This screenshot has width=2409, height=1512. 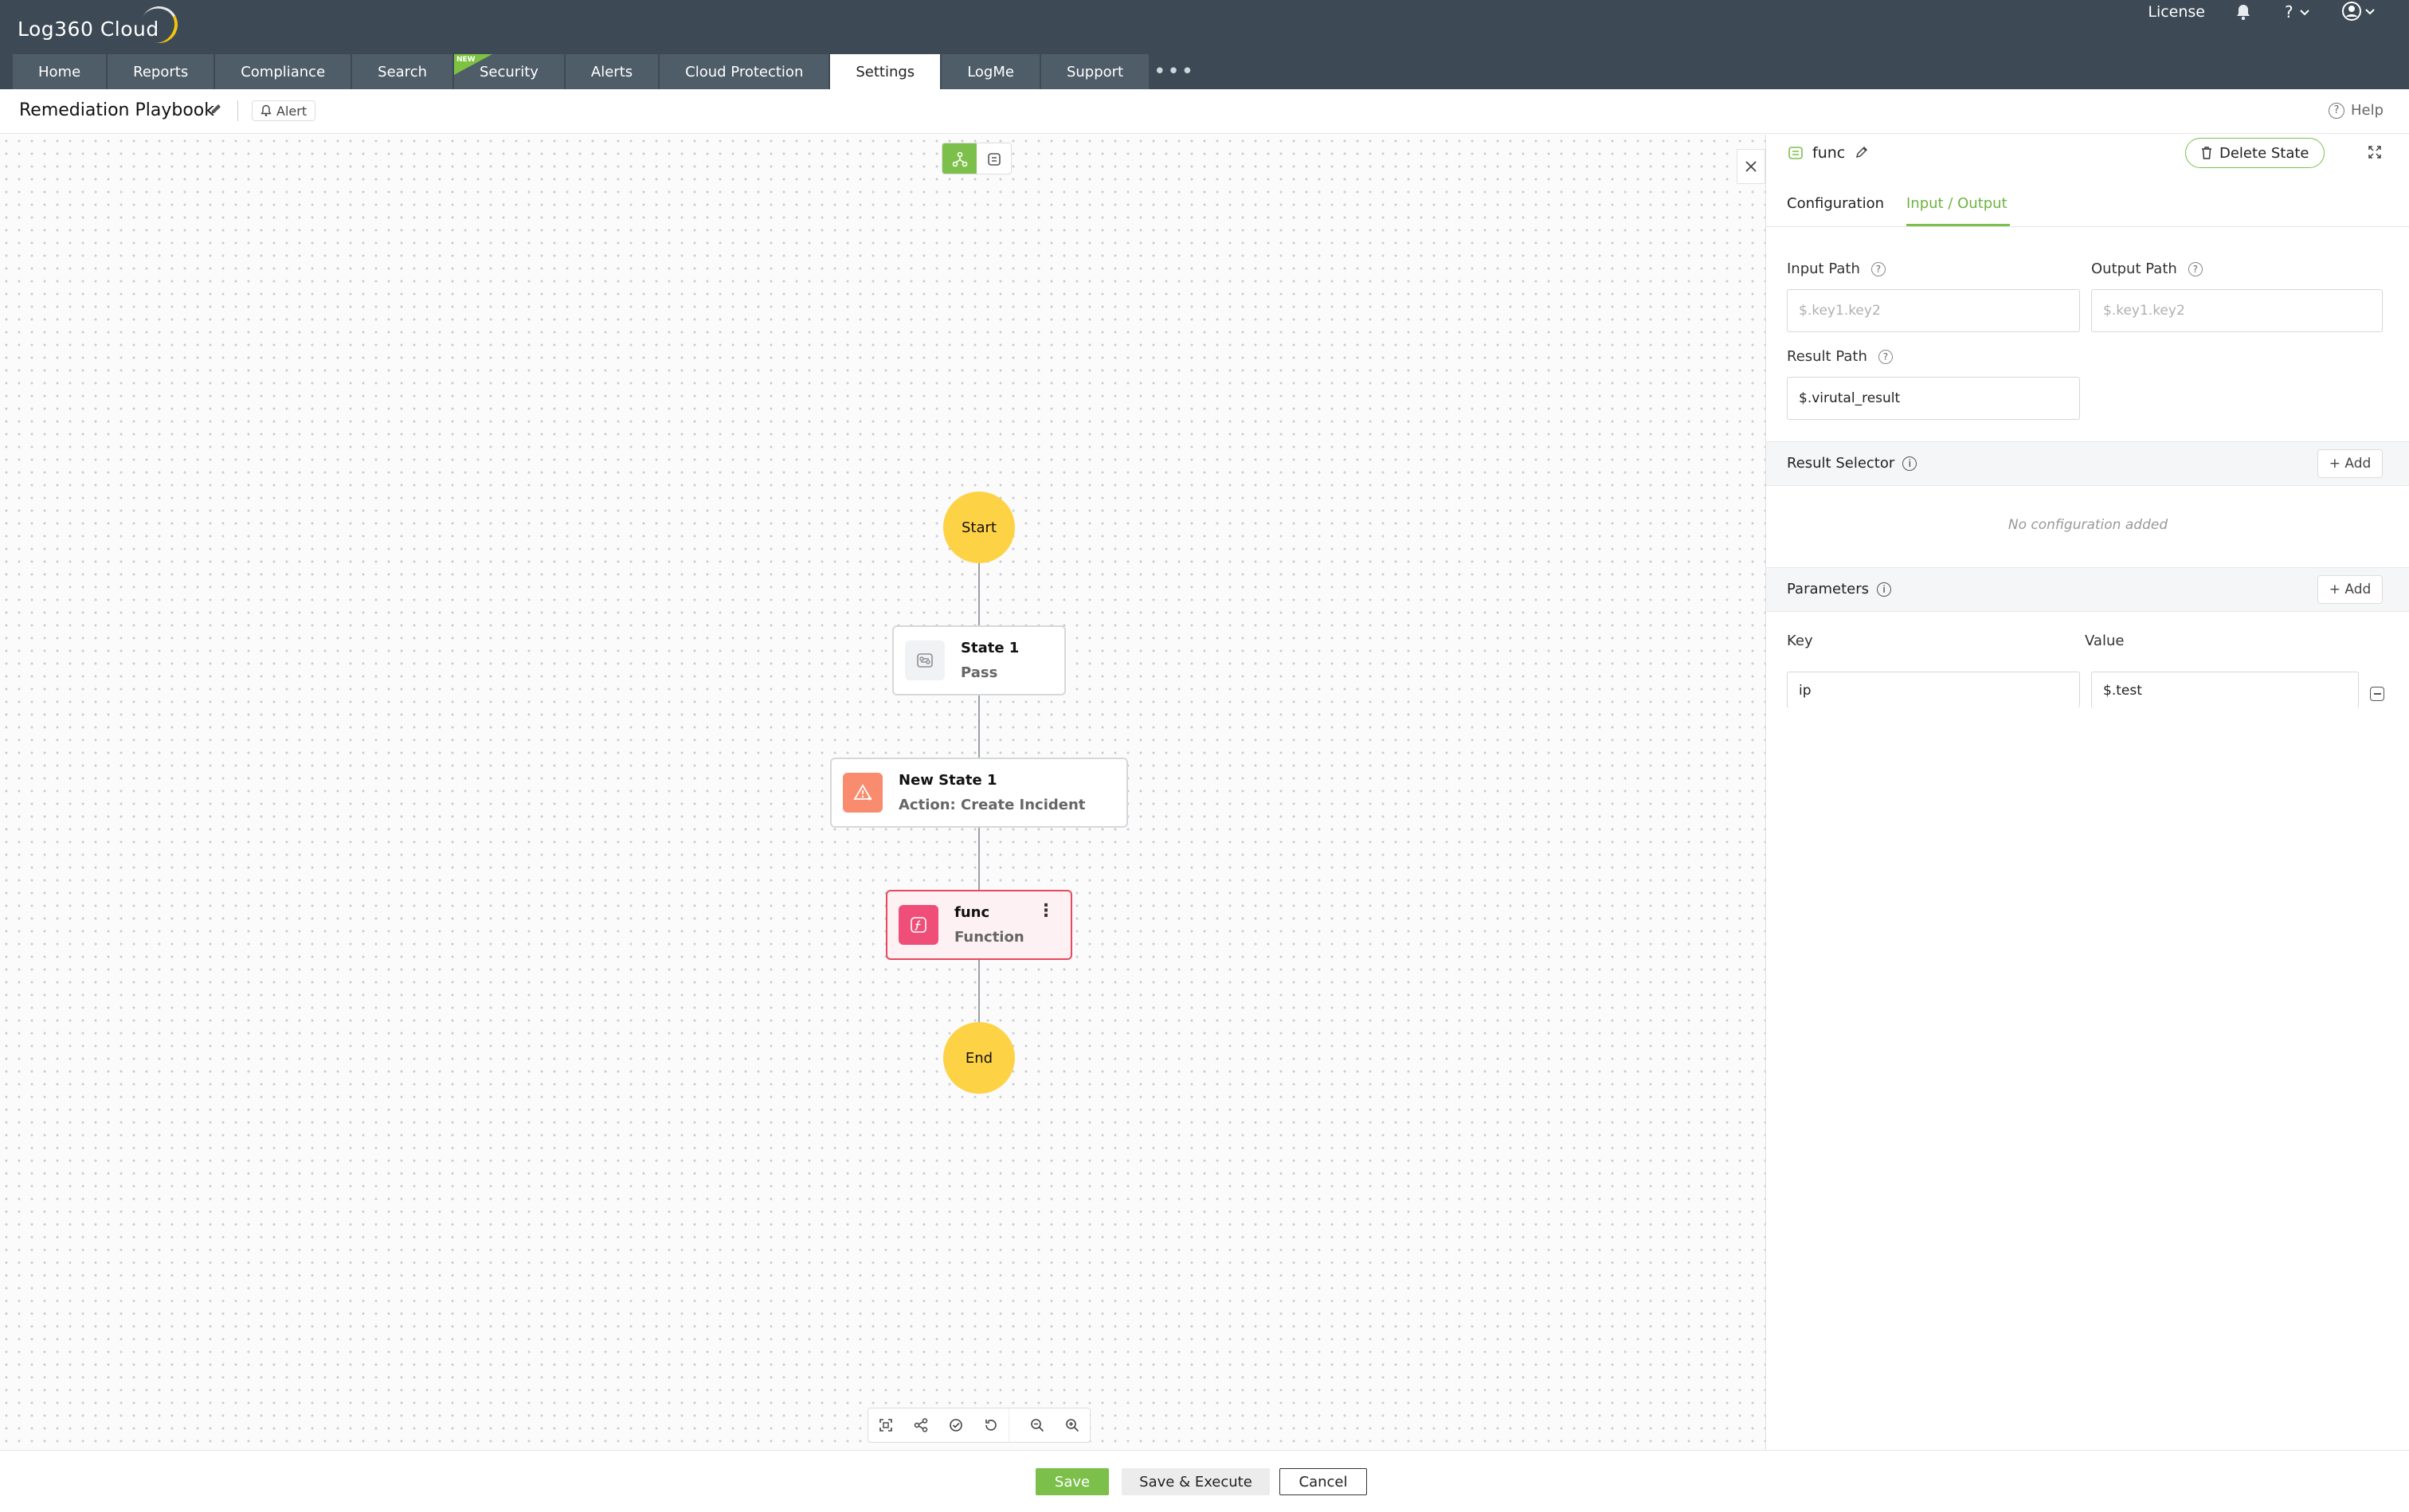 I want to click on playbook-title-bar: Remediation Playbook Alert ? Help, so click(x=1204, y=111).